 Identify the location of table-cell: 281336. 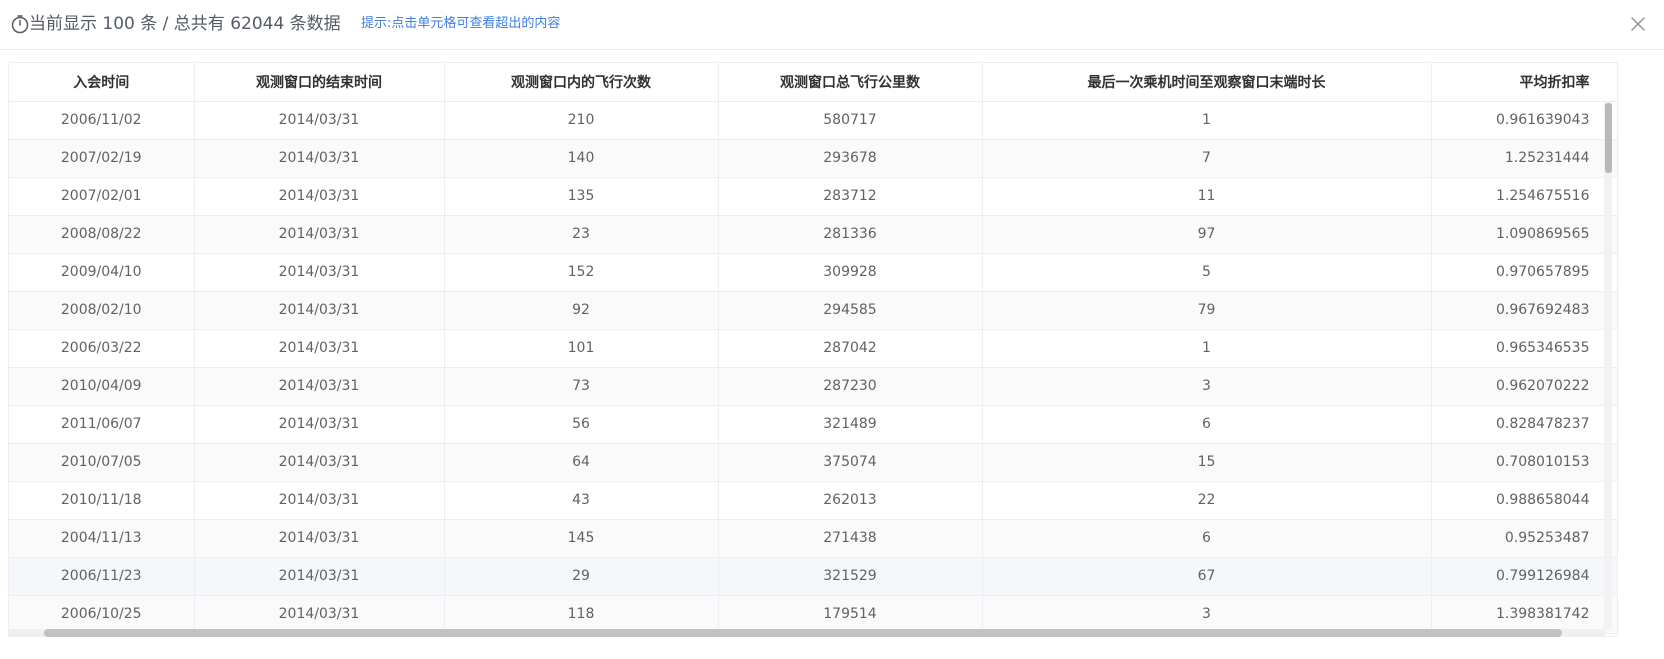
(850, 234).